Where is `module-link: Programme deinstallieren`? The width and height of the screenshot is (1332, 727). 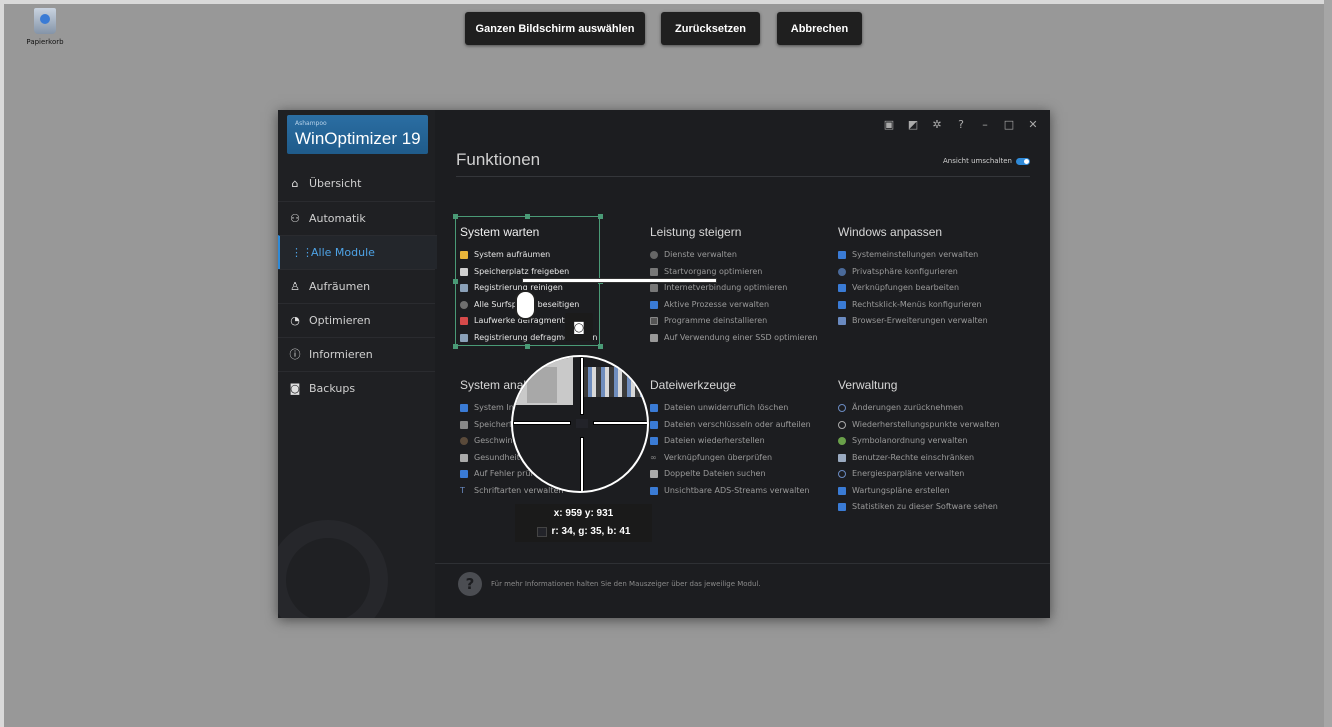 module-link: Programme deinstallieren is located at coordinates (734, 321).